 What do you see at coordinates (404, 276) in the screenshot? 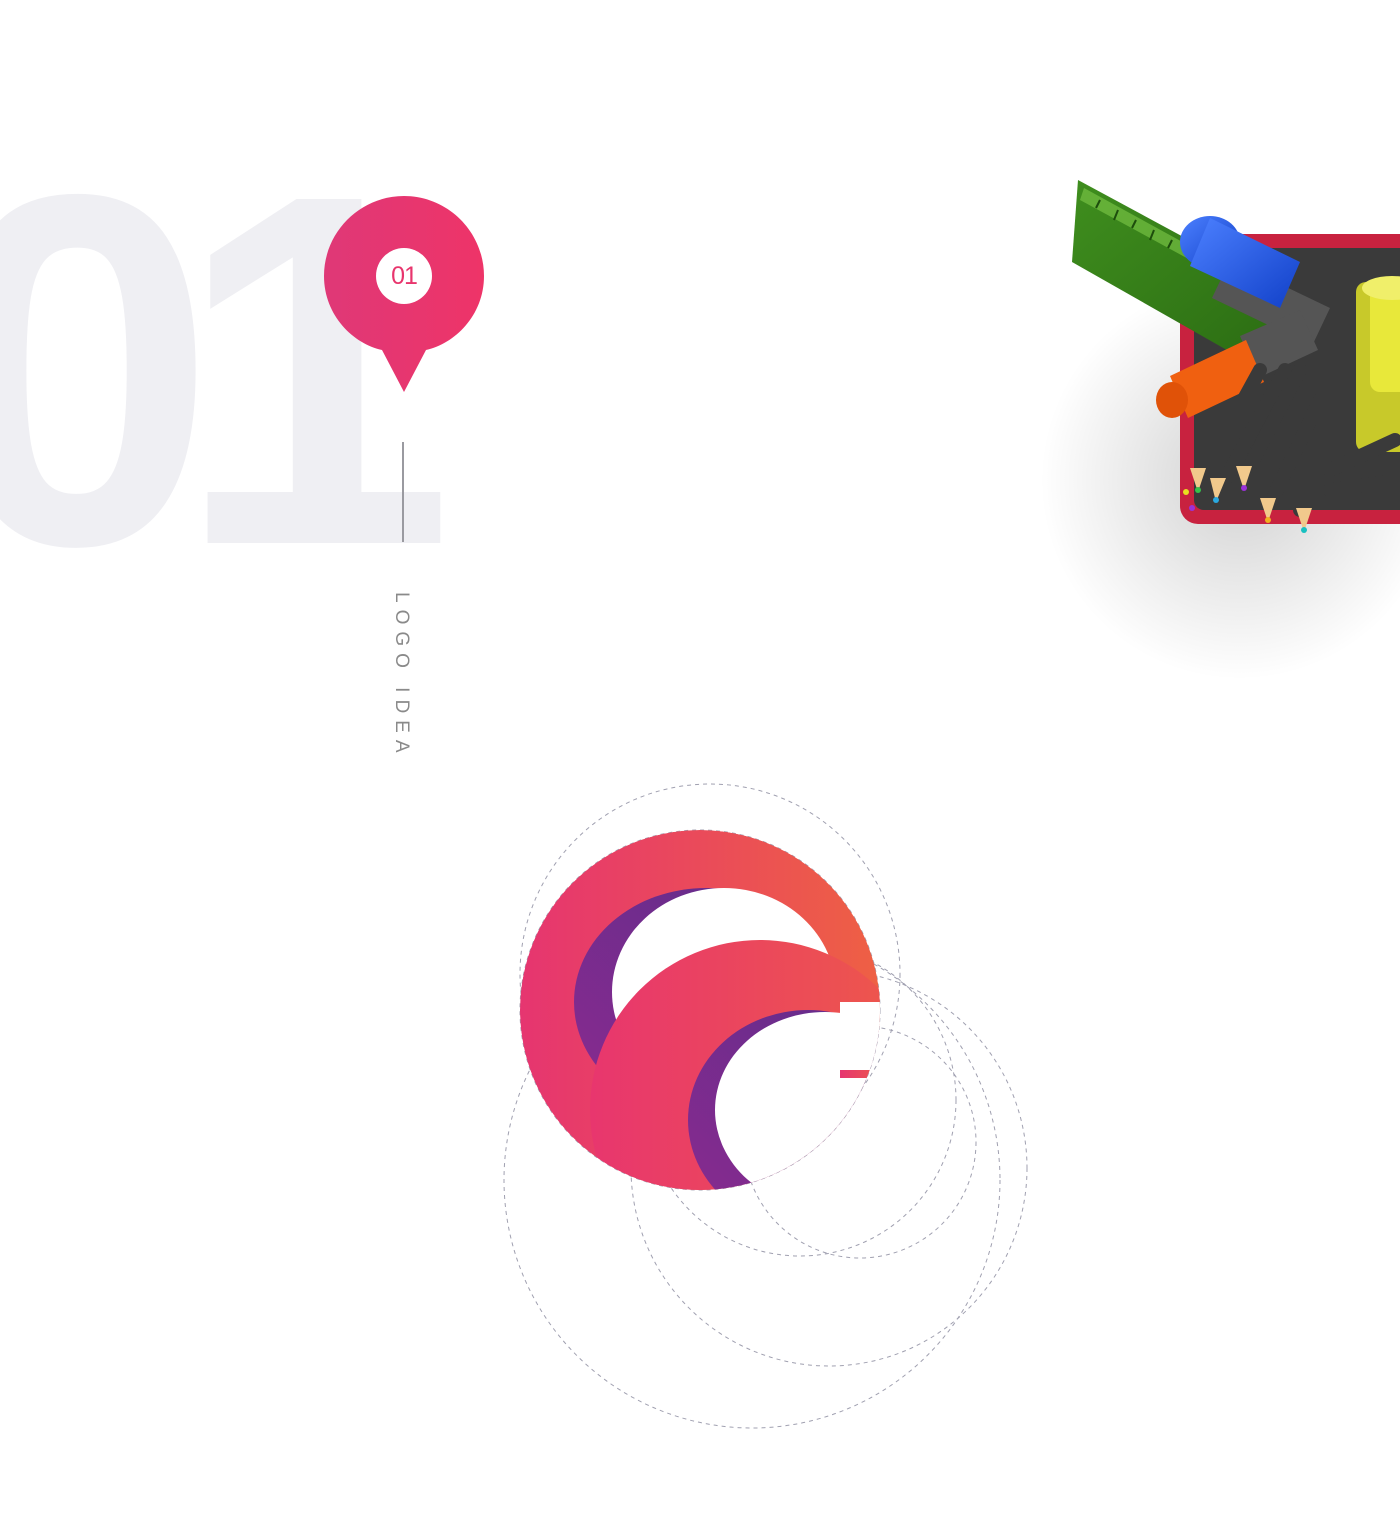
I see `pin-badge-number: 01` at bounding box center [404, 276].